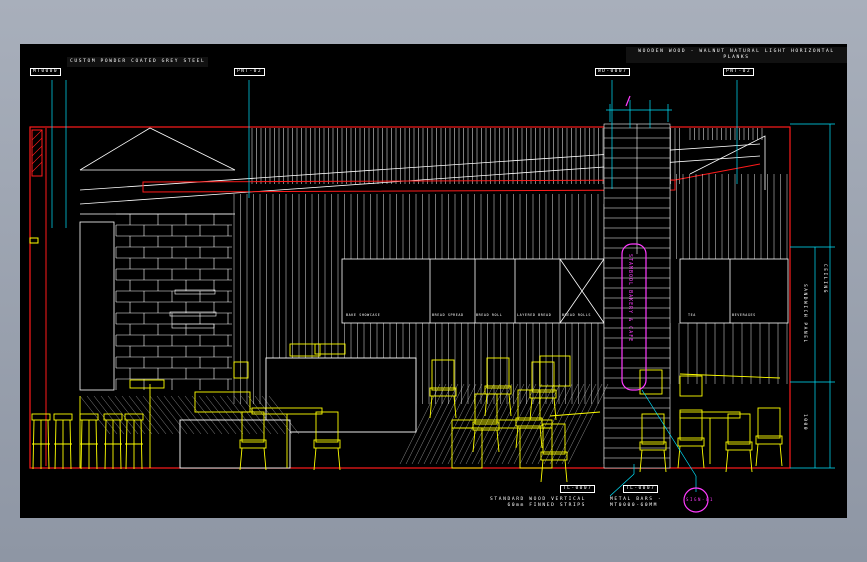  I want to click on note-metal-bars: METAL BARS - MT0000-60MM, so click(636, 503).